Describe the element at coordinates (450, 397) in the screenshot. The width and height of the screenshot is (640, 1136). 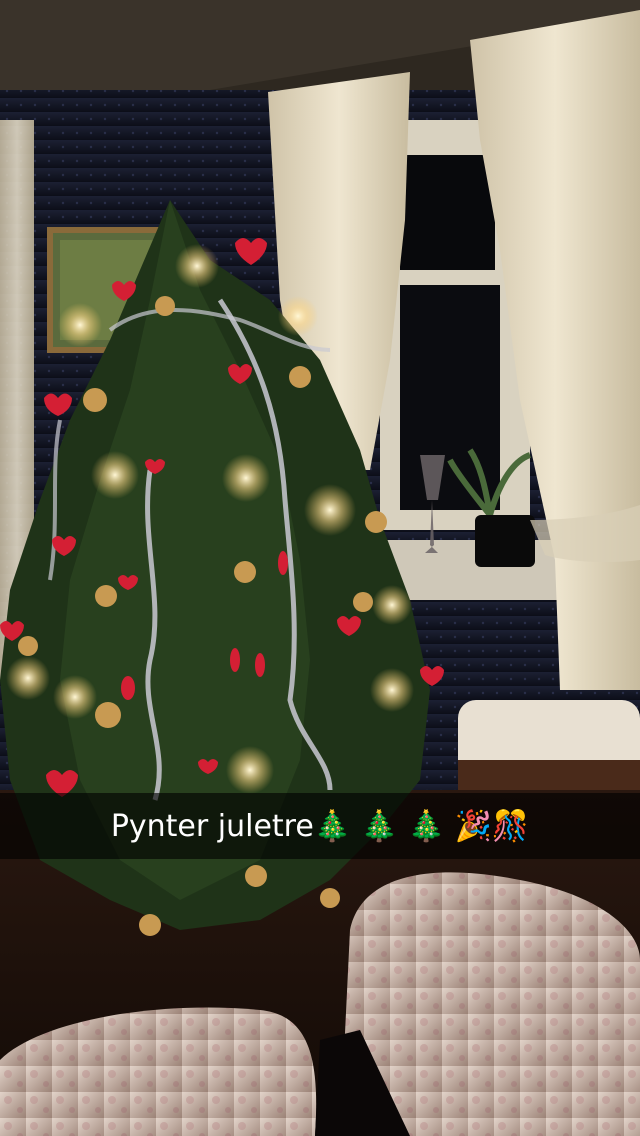
I see `window-pane-bottom` at that location.